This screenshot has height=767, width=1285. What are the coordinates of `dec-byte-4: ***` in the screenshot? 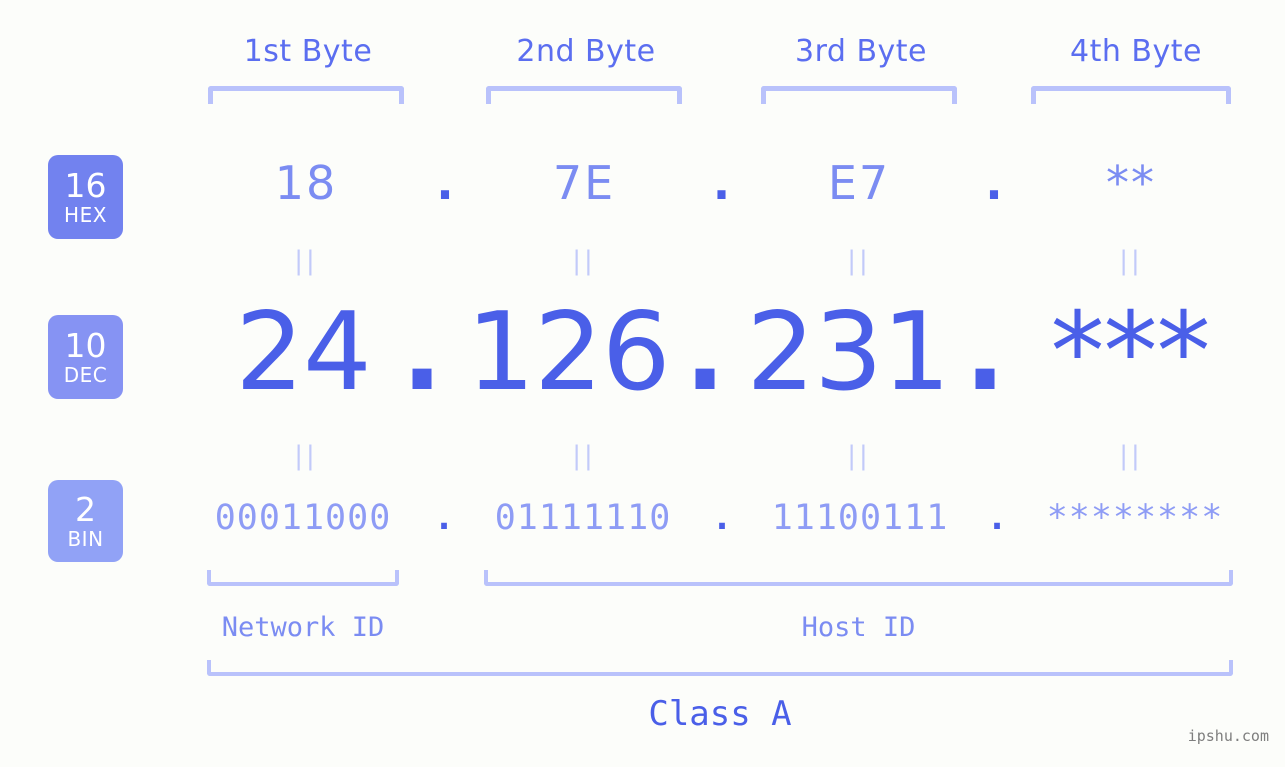 It's located at (1130, 352).